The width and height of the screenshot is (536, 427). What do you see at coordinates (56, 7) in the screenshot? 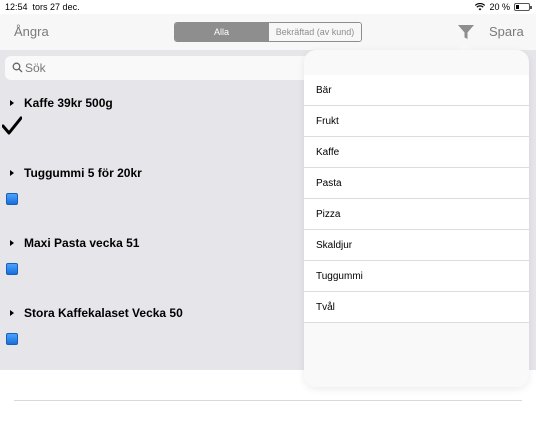
I see `status-date: tors 27 dec.` at bounding box center [56, 7].